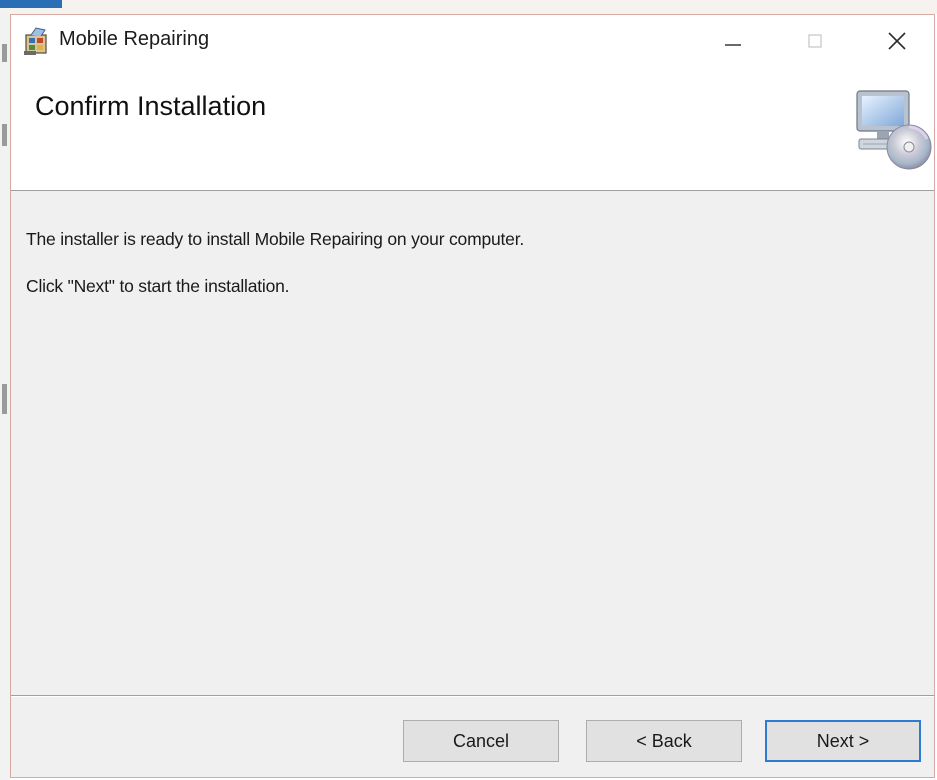 The width and height of the screenshot is (937, 780). I want to click on page-title: Confirm Installation, so click(151, 106).